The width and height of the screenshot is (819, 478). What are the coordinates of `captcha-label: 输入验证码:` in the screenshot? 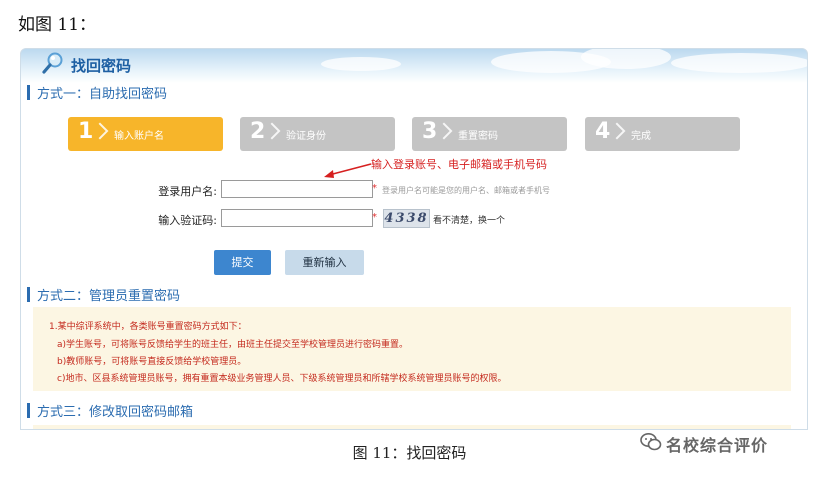 It's located at (187, 220).